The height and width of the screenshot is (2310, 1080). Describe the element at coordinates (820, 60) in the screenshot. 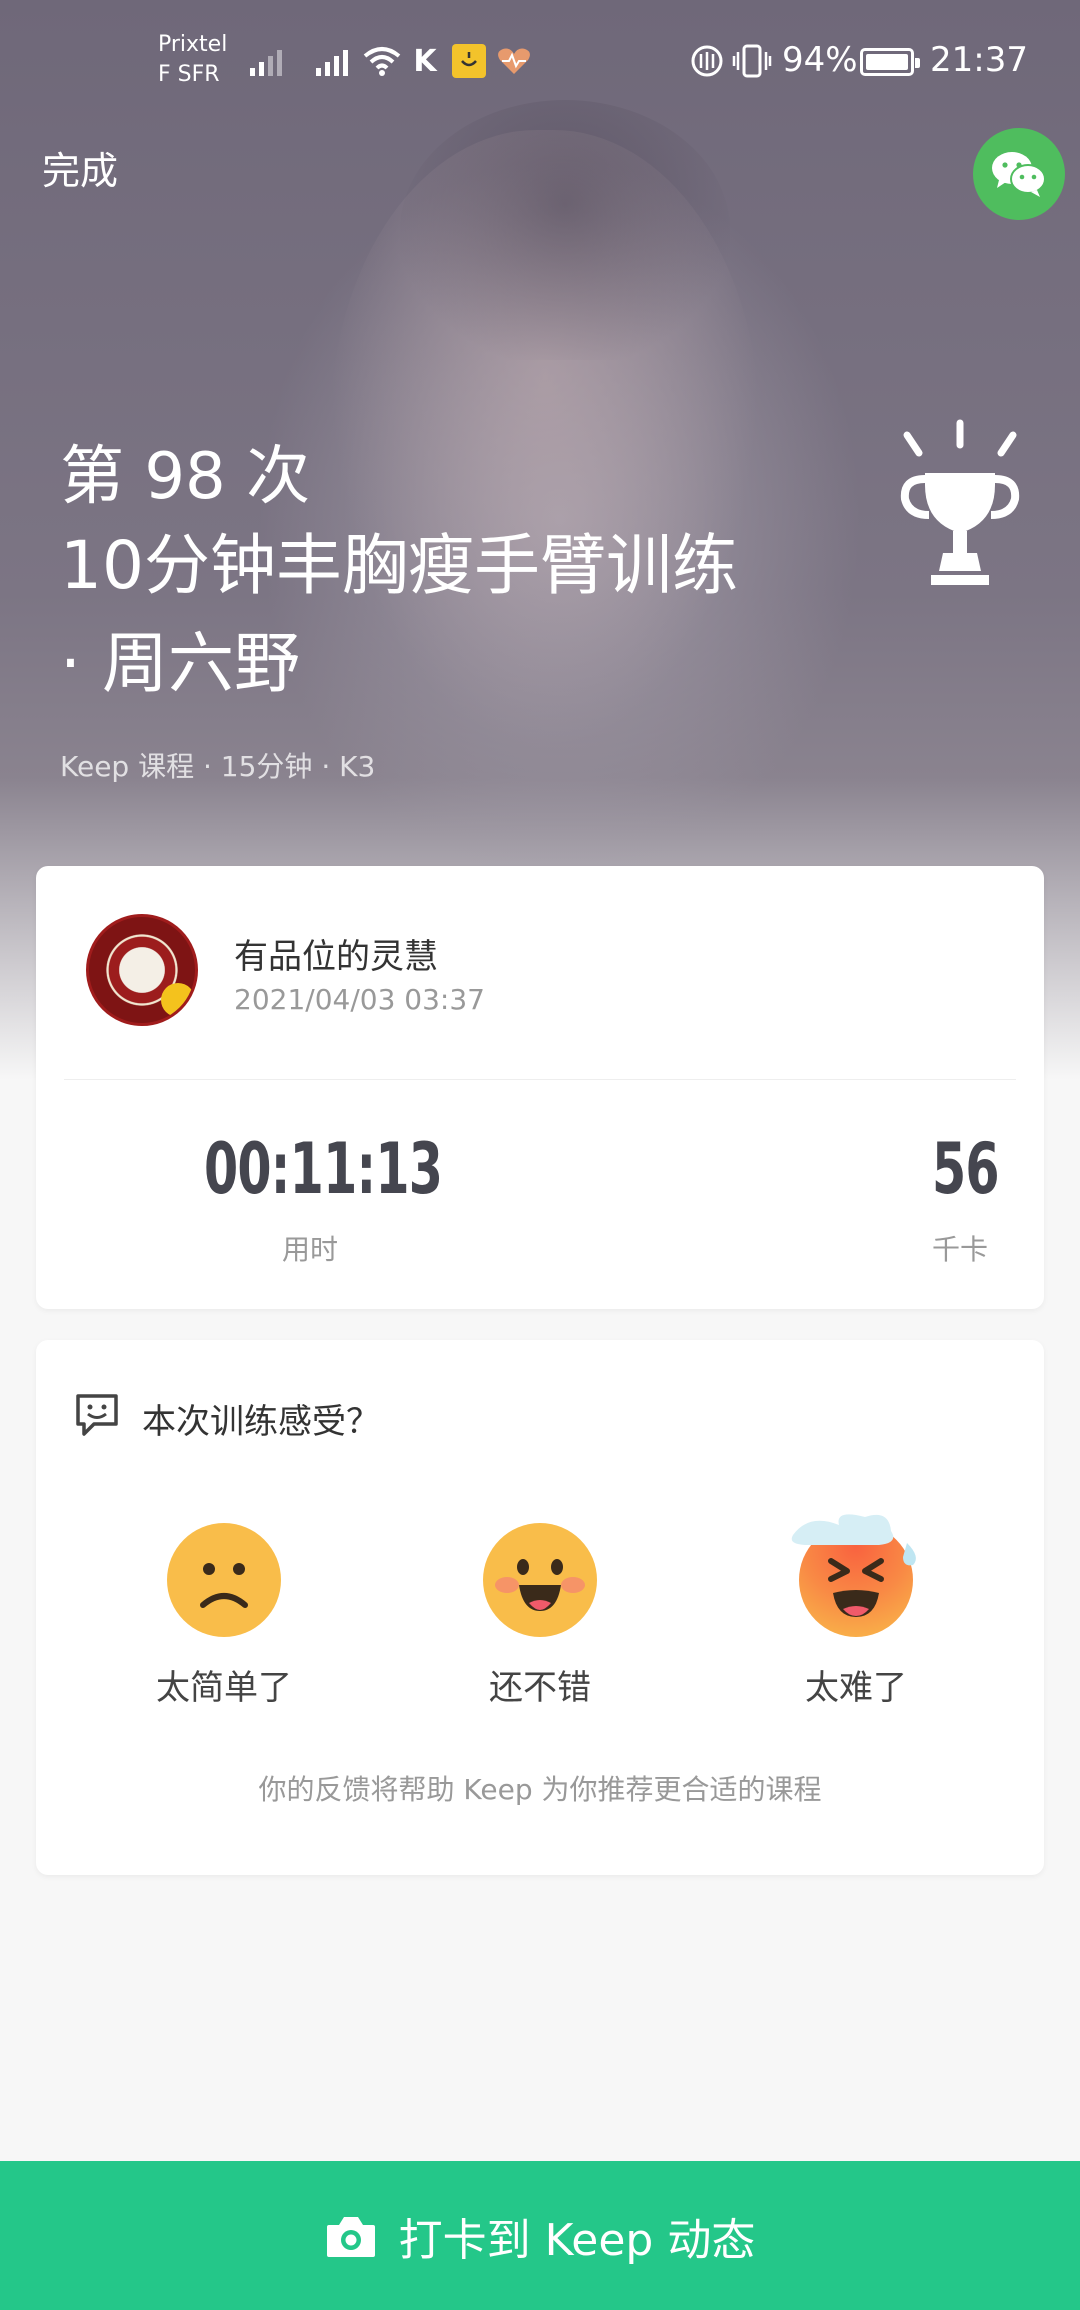

I see `battery-percent: 94%` at that location.